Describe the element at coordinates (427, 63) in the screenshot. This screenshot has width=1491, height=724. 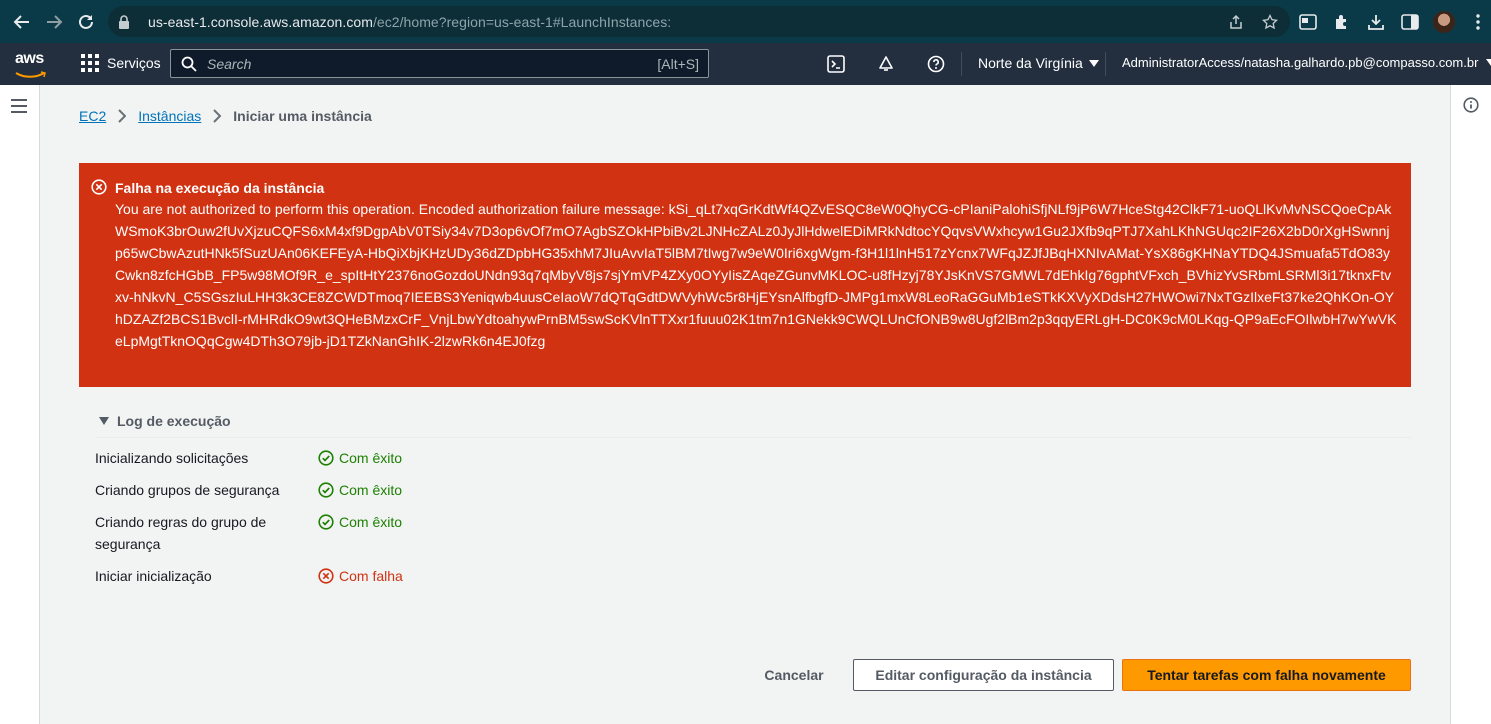
I see `search-input` at that location.